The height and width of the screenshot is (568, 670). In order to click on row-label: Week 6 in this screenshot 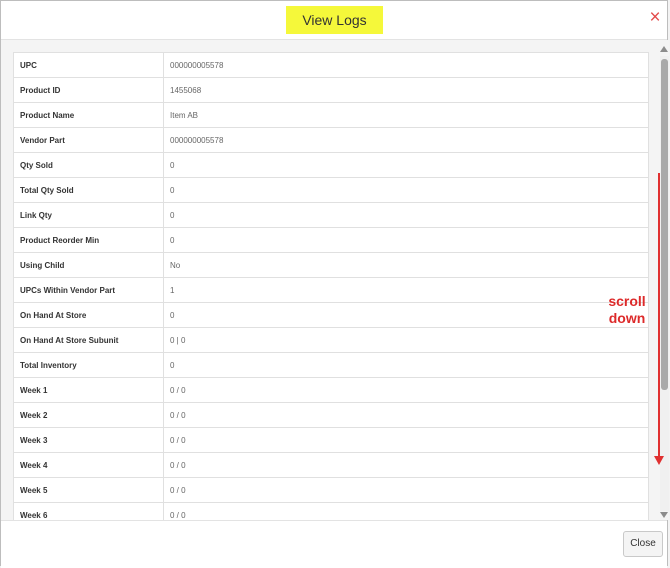, I will do `click(88, 511)`.